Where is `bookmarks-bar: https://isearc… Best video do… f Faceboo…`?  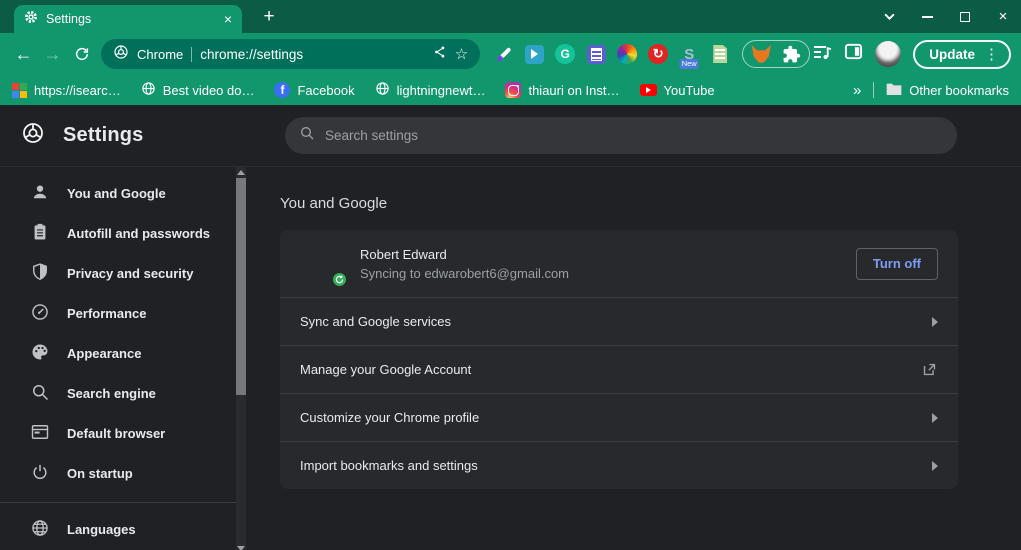
bookmarks-bar: https://isearc… Best video do… f Faceboo… is located at coordinates (510, 90).